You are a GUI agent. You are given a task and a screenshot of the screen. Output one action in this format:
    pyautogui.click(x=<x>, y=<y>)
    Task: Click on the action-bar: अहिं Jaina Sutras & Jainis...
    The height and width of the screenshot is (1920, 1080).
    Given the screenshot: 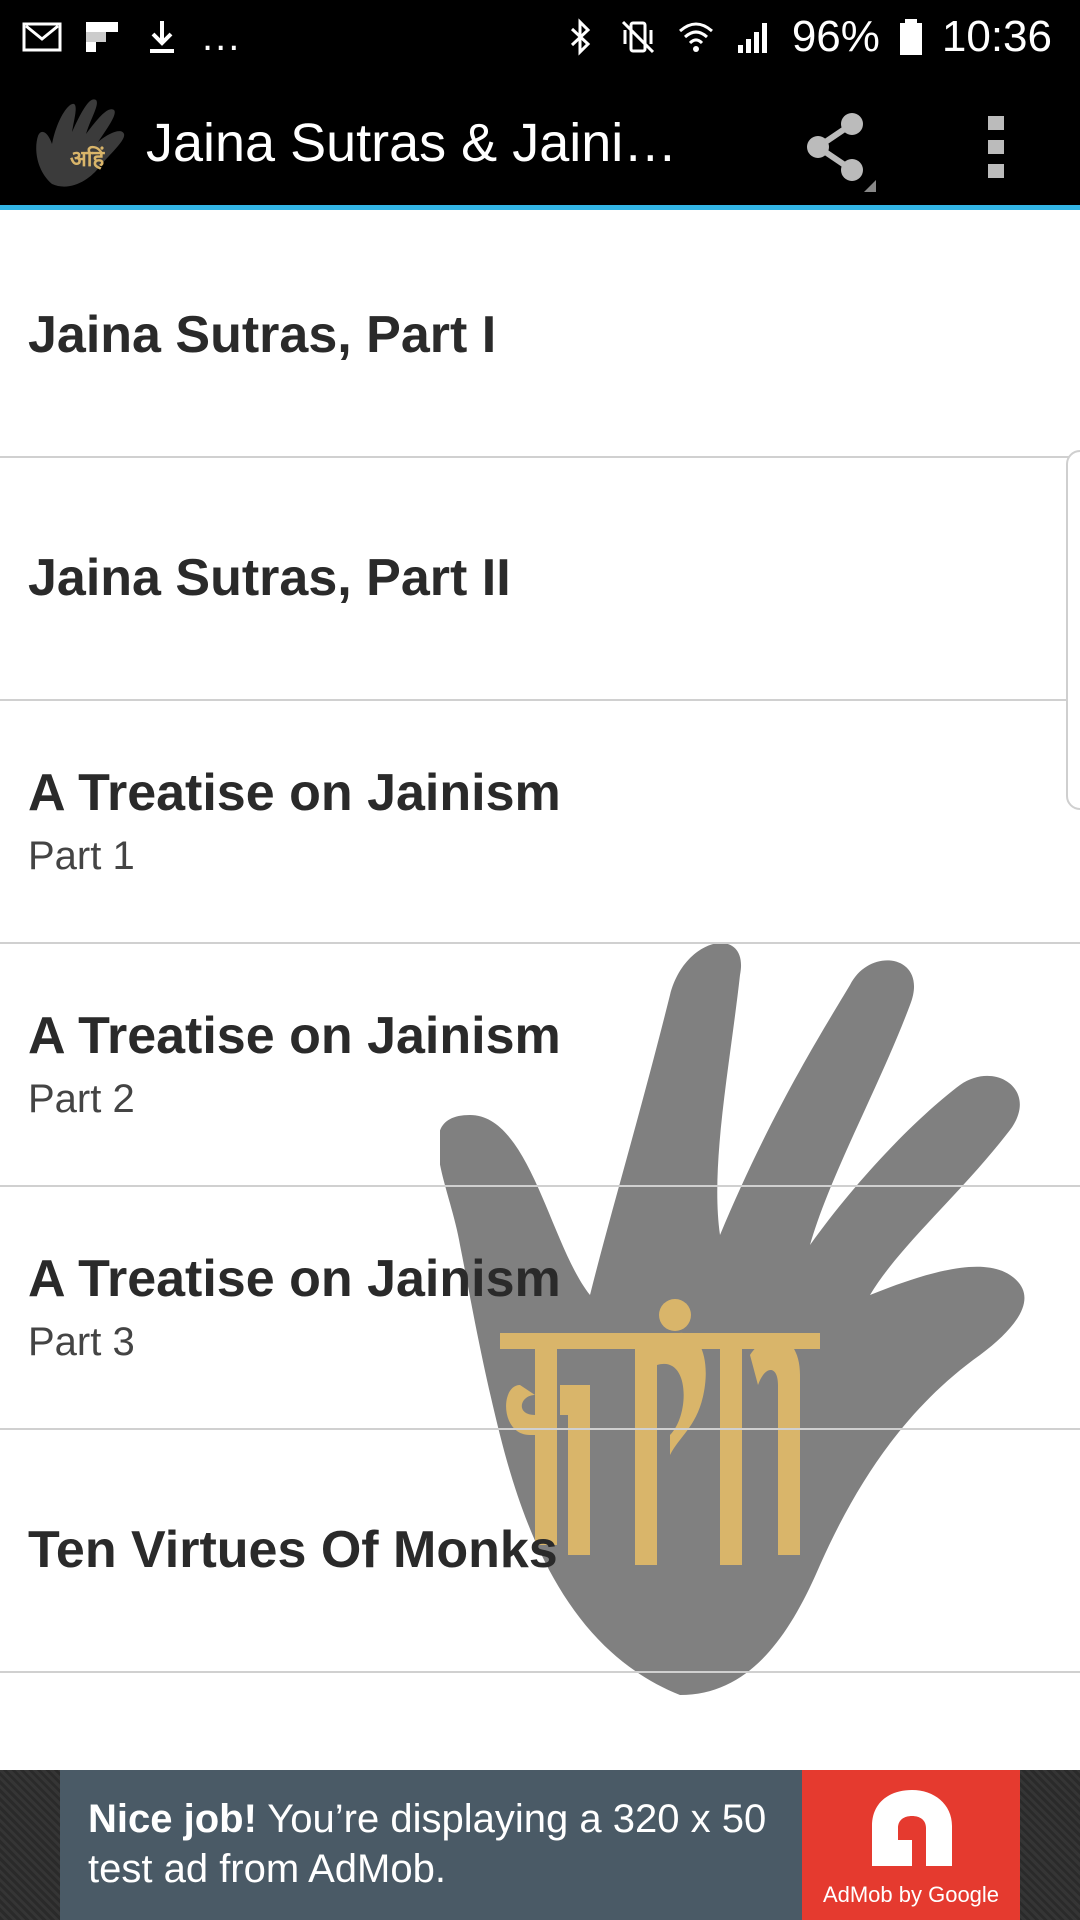 What is the action you would take?
    pyautogui.click(x=540, y=142)
    